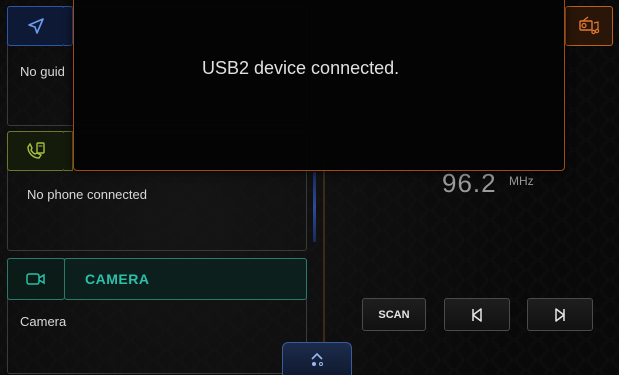 The width and height of the screenshot is (619, 375). Describe the element at coordinates (469, 183) in the screenshot. I see `radio-frequency: 96.2` at that location.